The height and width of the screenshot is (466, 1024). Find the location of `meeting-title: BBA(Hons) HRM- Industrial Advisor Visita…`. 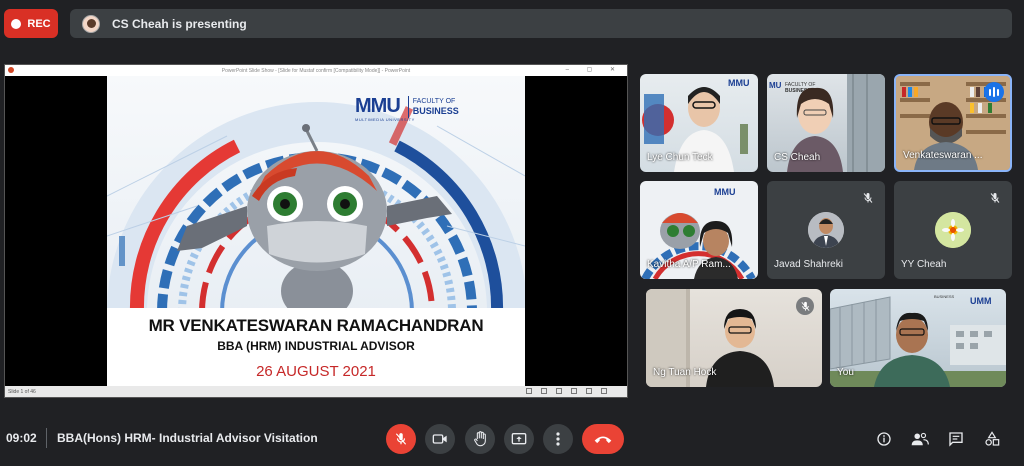

meeting-title: BBA(Hons) HRM- Industrial Advisor Visita… is located at coordinates (187, 438).